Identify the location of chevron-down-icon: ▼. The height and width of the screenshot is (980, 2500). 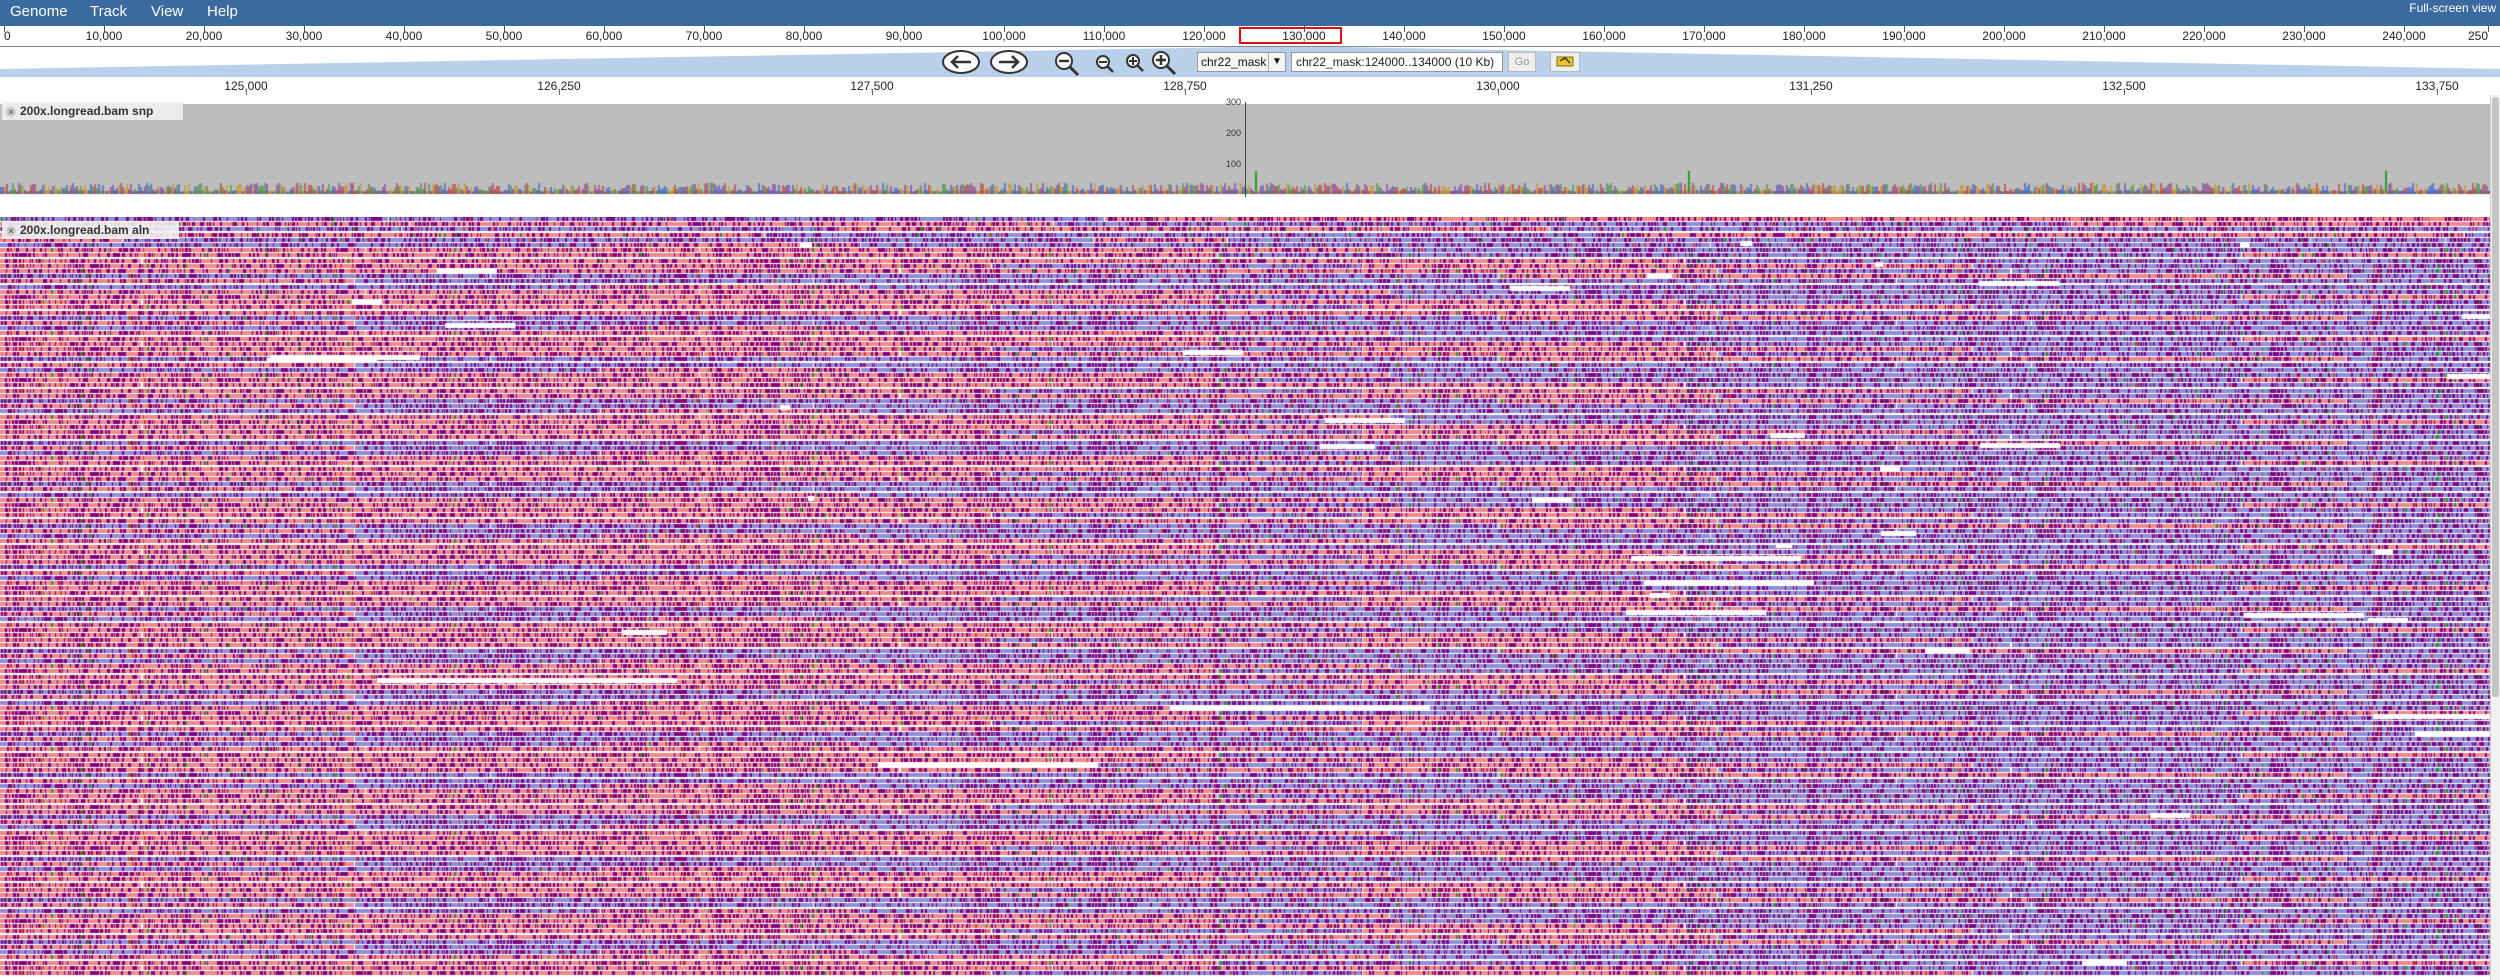
(1276, 62).